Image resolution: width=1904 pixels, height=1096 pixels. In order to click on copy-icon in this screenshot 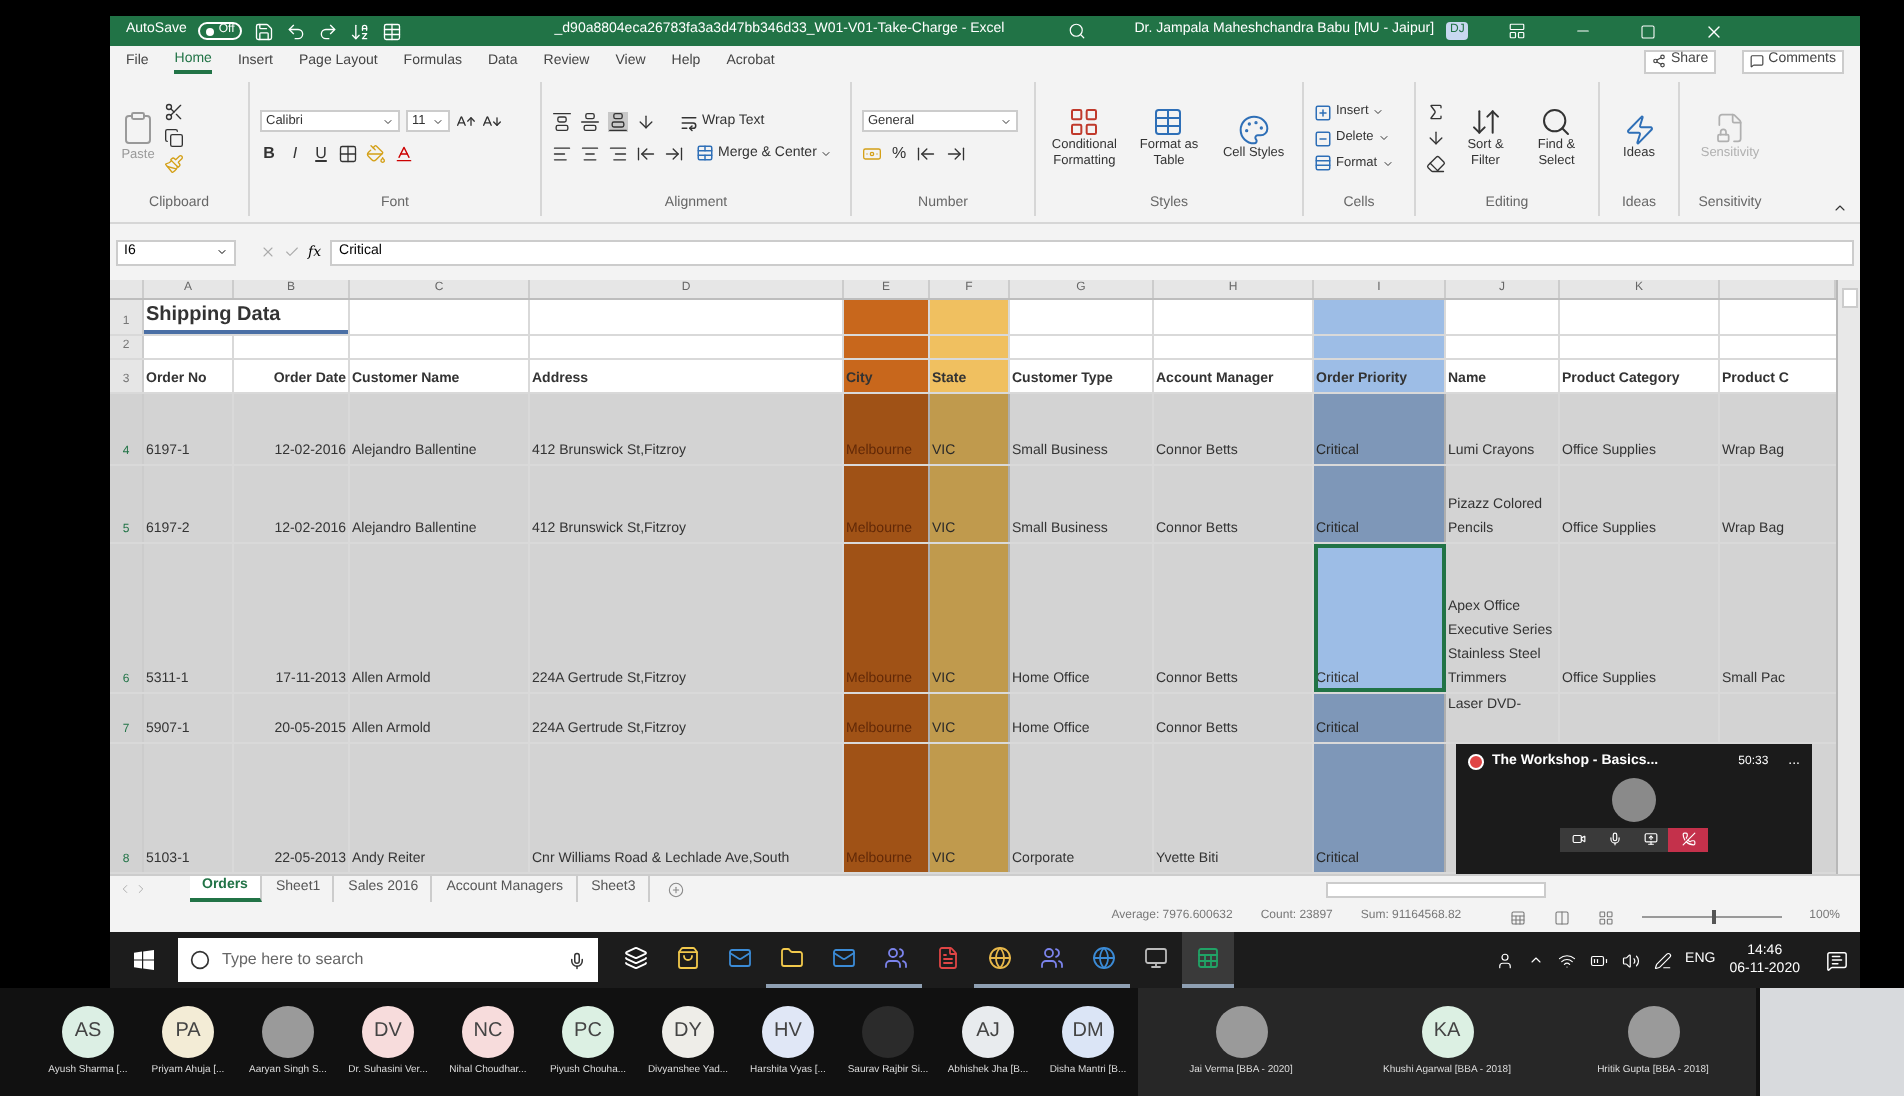, I will do `click(174, 138)`.